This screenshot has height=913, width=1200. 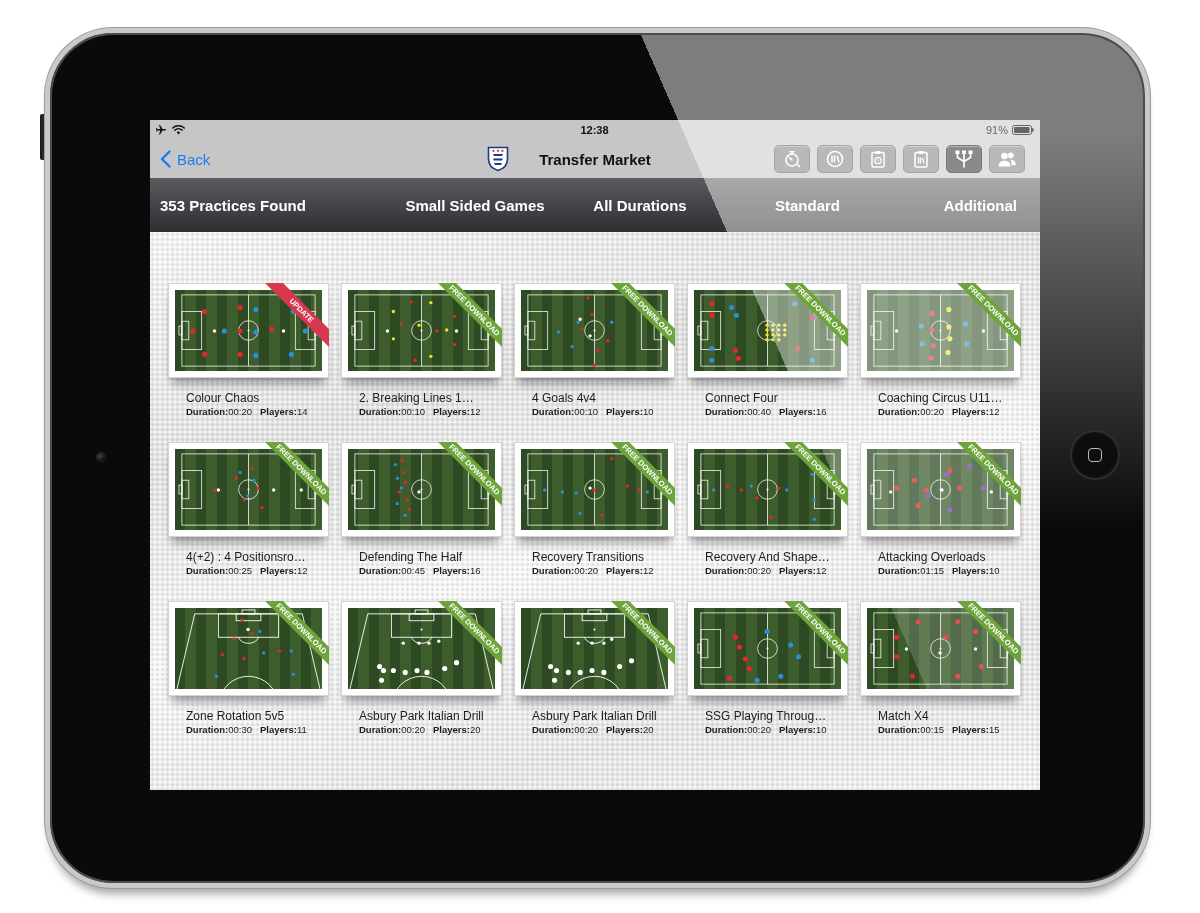 I want to click on battery-percentage: 91%, so click(x=996, y=130).